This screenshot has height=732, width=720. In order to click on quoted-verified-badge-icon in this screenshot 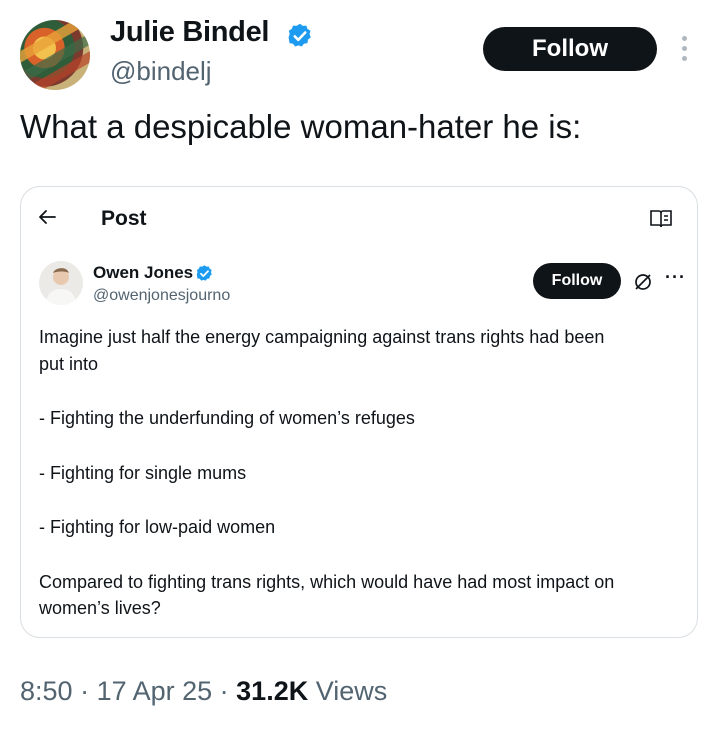, I will do `click(204, 273)`.